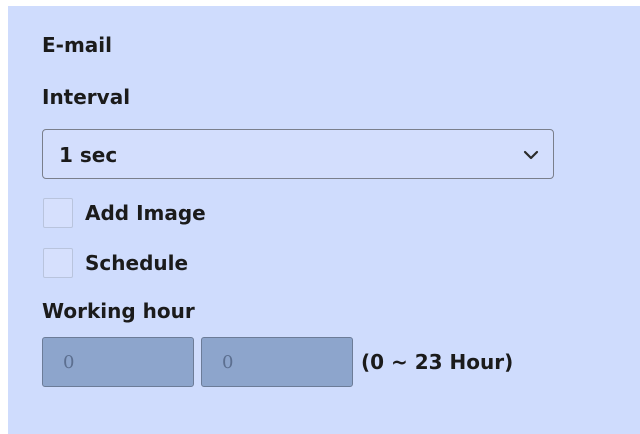 The width and height of the screenshot is (640, 434). What do you see at coordinates (531, 155) in the screenshot?
I see `chevron-down-icon` at bounding box center [531, 155].